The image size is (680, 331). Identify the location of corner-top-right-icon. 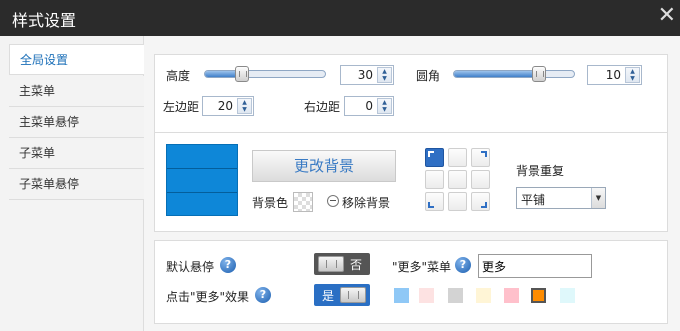
(484, 154).